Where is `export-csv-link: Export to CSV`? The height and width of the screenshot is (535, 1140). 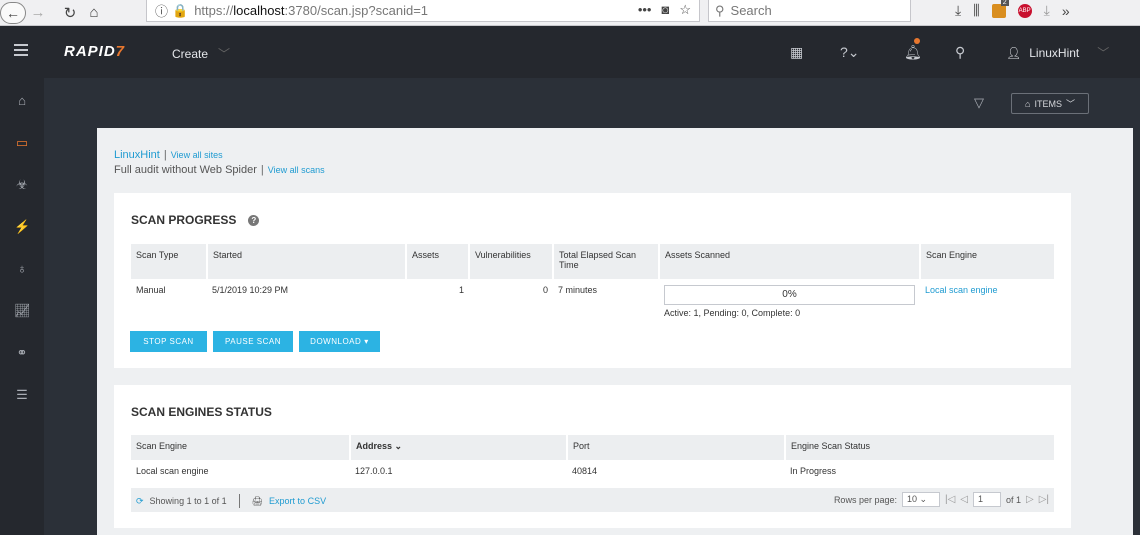
export-csv-link: Export to CSV is located at coordinates (297, 501).